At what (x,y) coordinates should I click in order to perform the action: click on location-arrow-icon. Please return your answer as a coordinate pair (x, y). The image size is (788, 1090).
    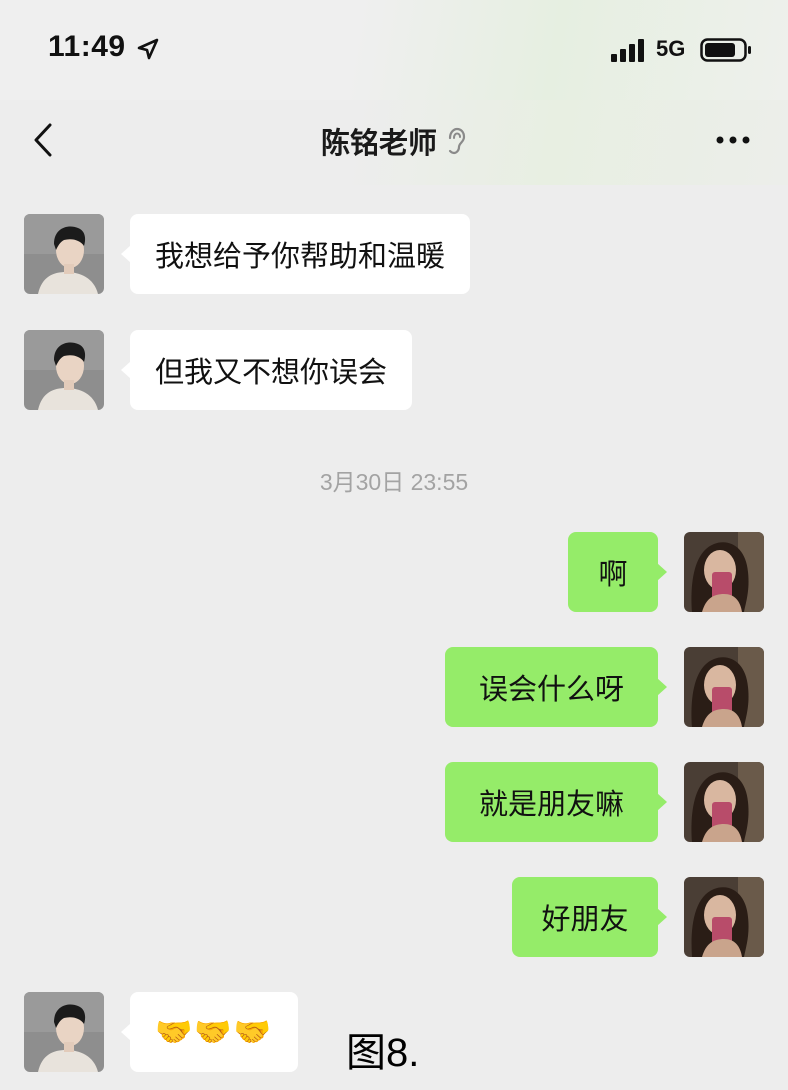
    Looking at the image, I should click on (148, 49).